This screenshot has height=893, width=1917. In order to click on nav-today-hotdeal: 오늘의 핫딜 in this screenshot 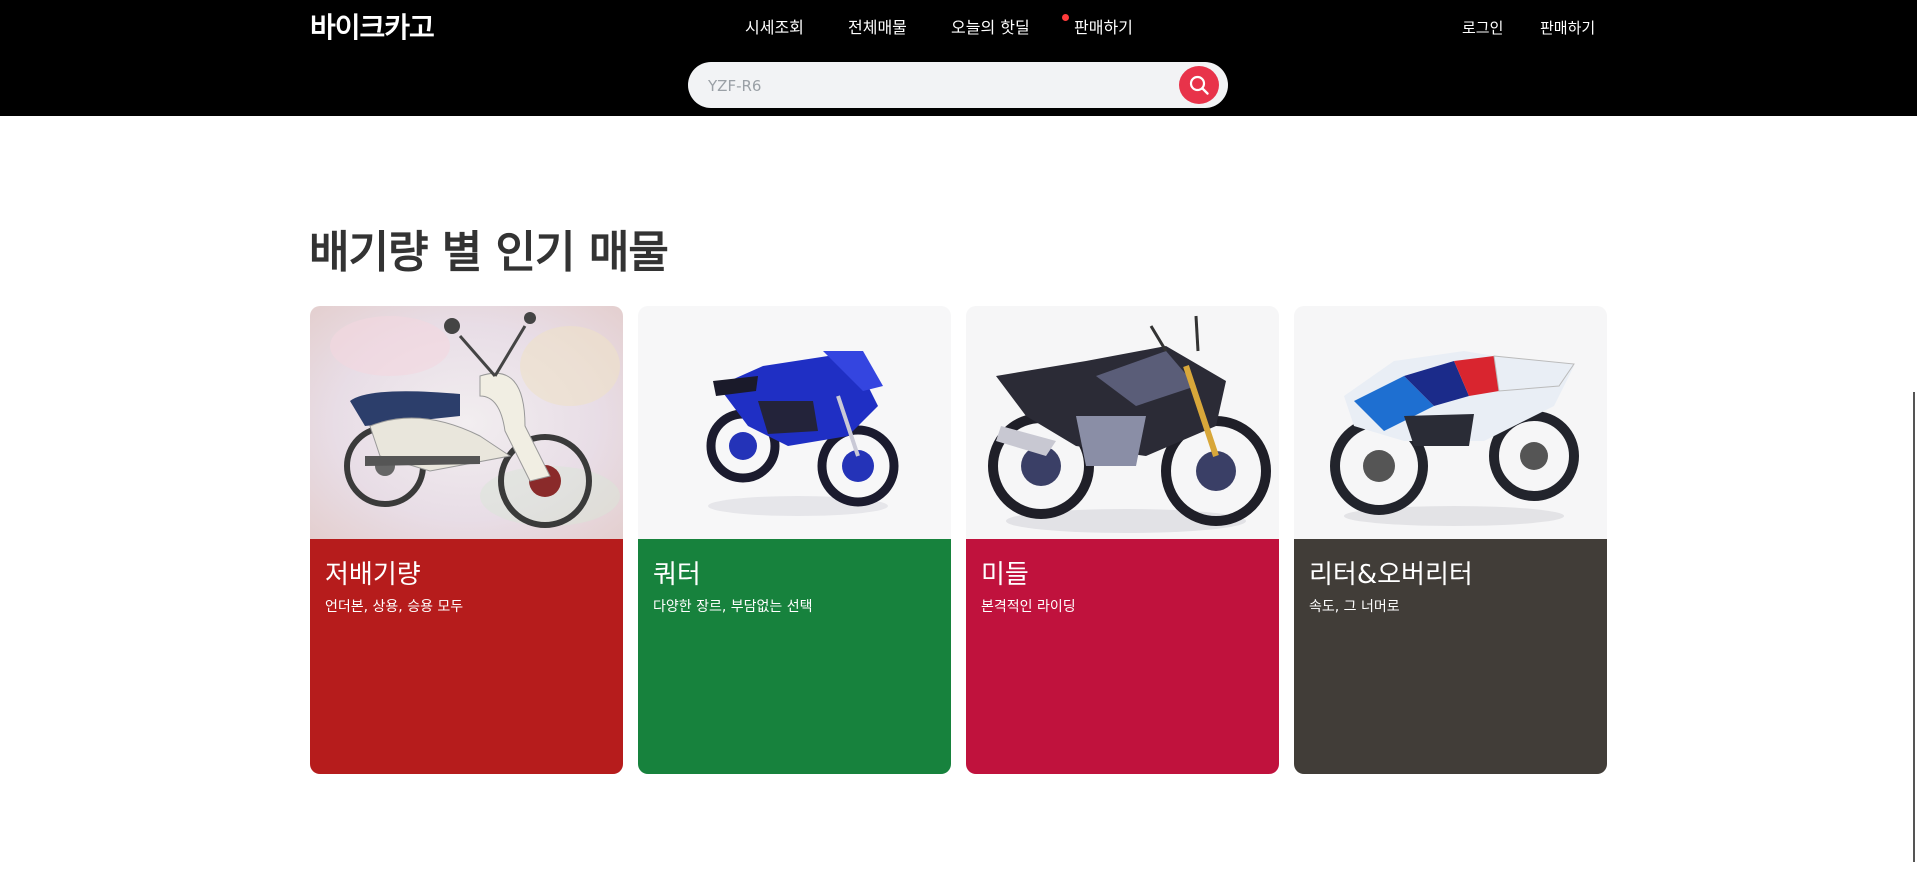, I will do `click(990, 28)`.